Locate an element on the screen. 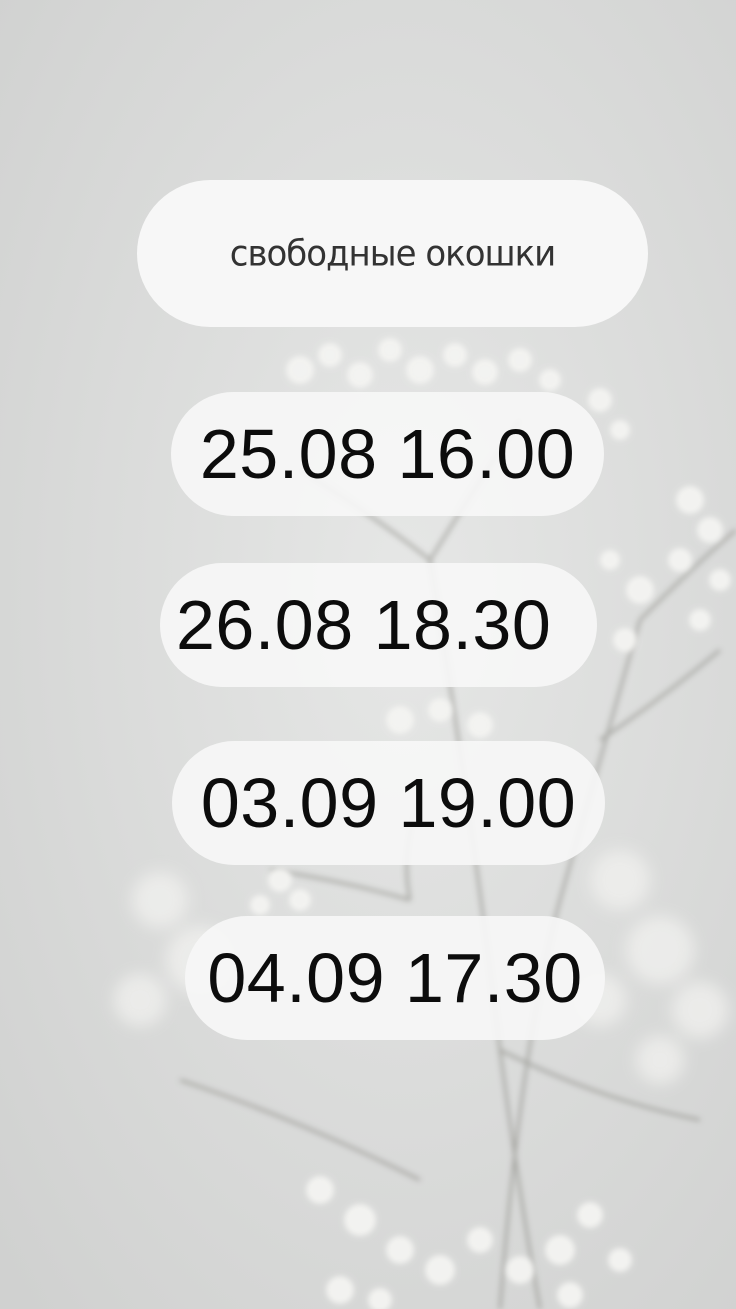 The height and width of the screenshot is (1309, 736). time-slot-4: 04.09 17.30 is located at coordinates (395, 978).